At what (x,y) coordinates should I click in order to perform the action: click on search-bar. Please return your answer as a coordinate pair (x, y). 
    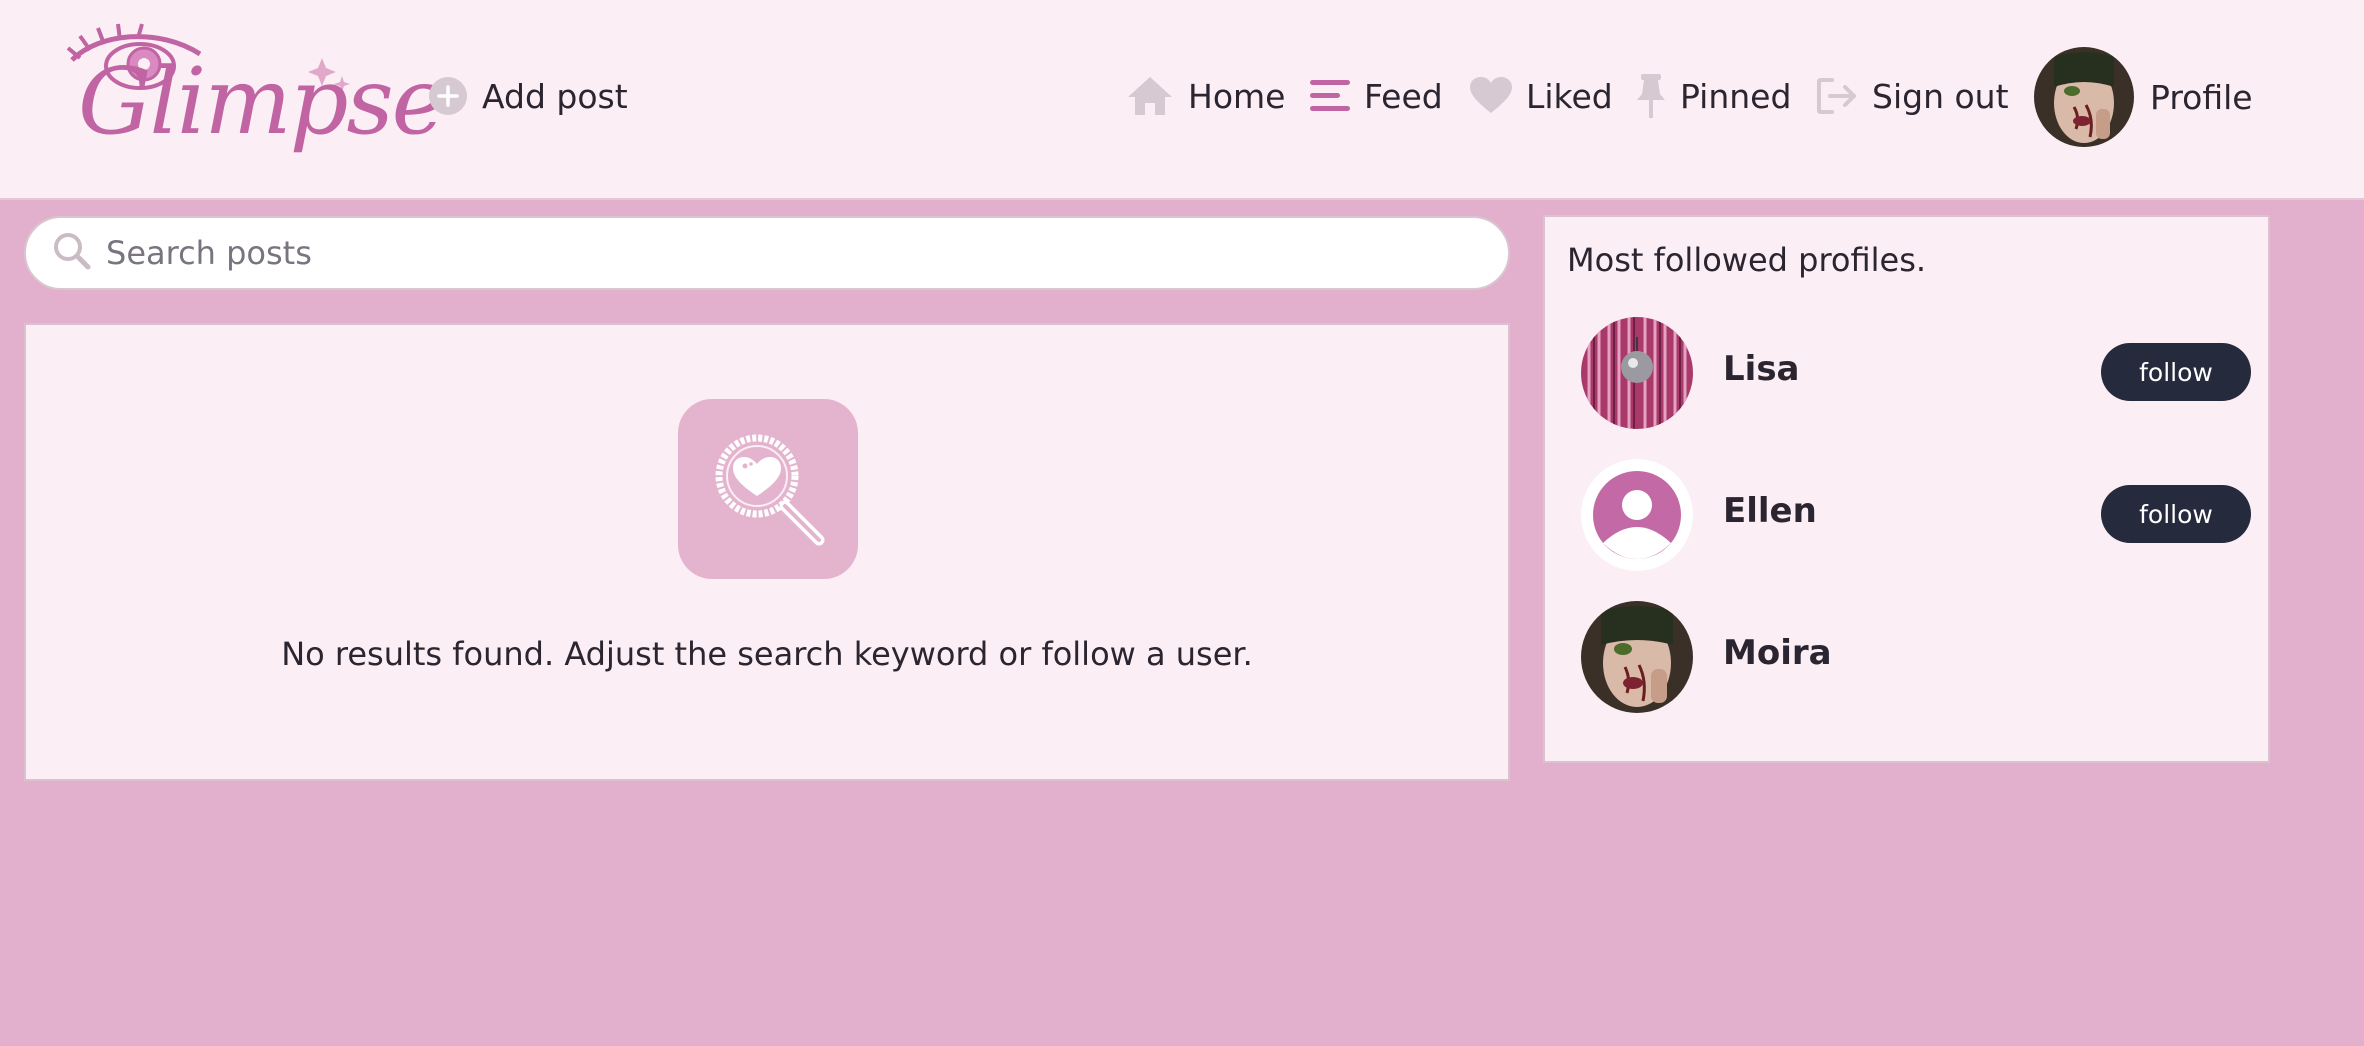
    Looking at the image, I should click on (767, 253).